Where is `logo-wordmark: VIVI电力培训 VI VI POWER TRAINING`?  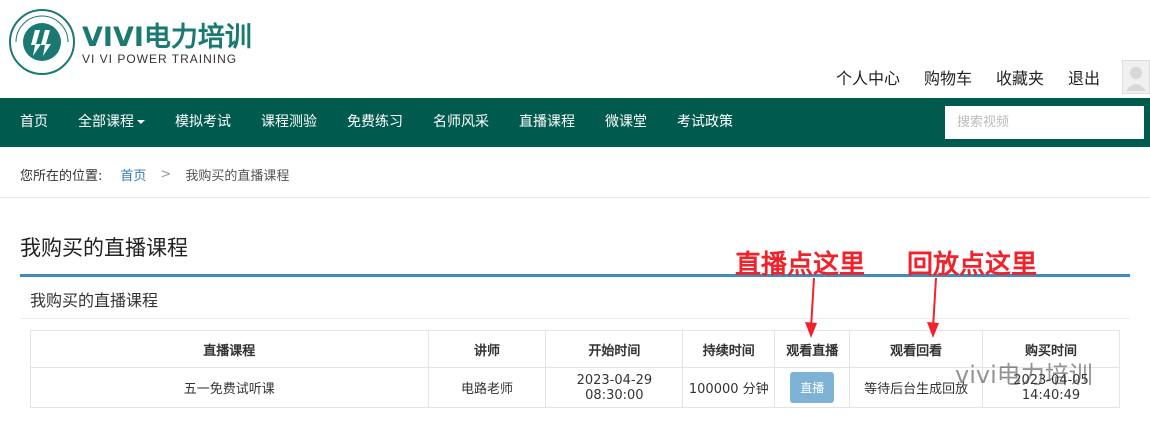 logo-wordmark: VIVI电力培训 VI VI POWER TRAINING is located at coordinates (167, 44).